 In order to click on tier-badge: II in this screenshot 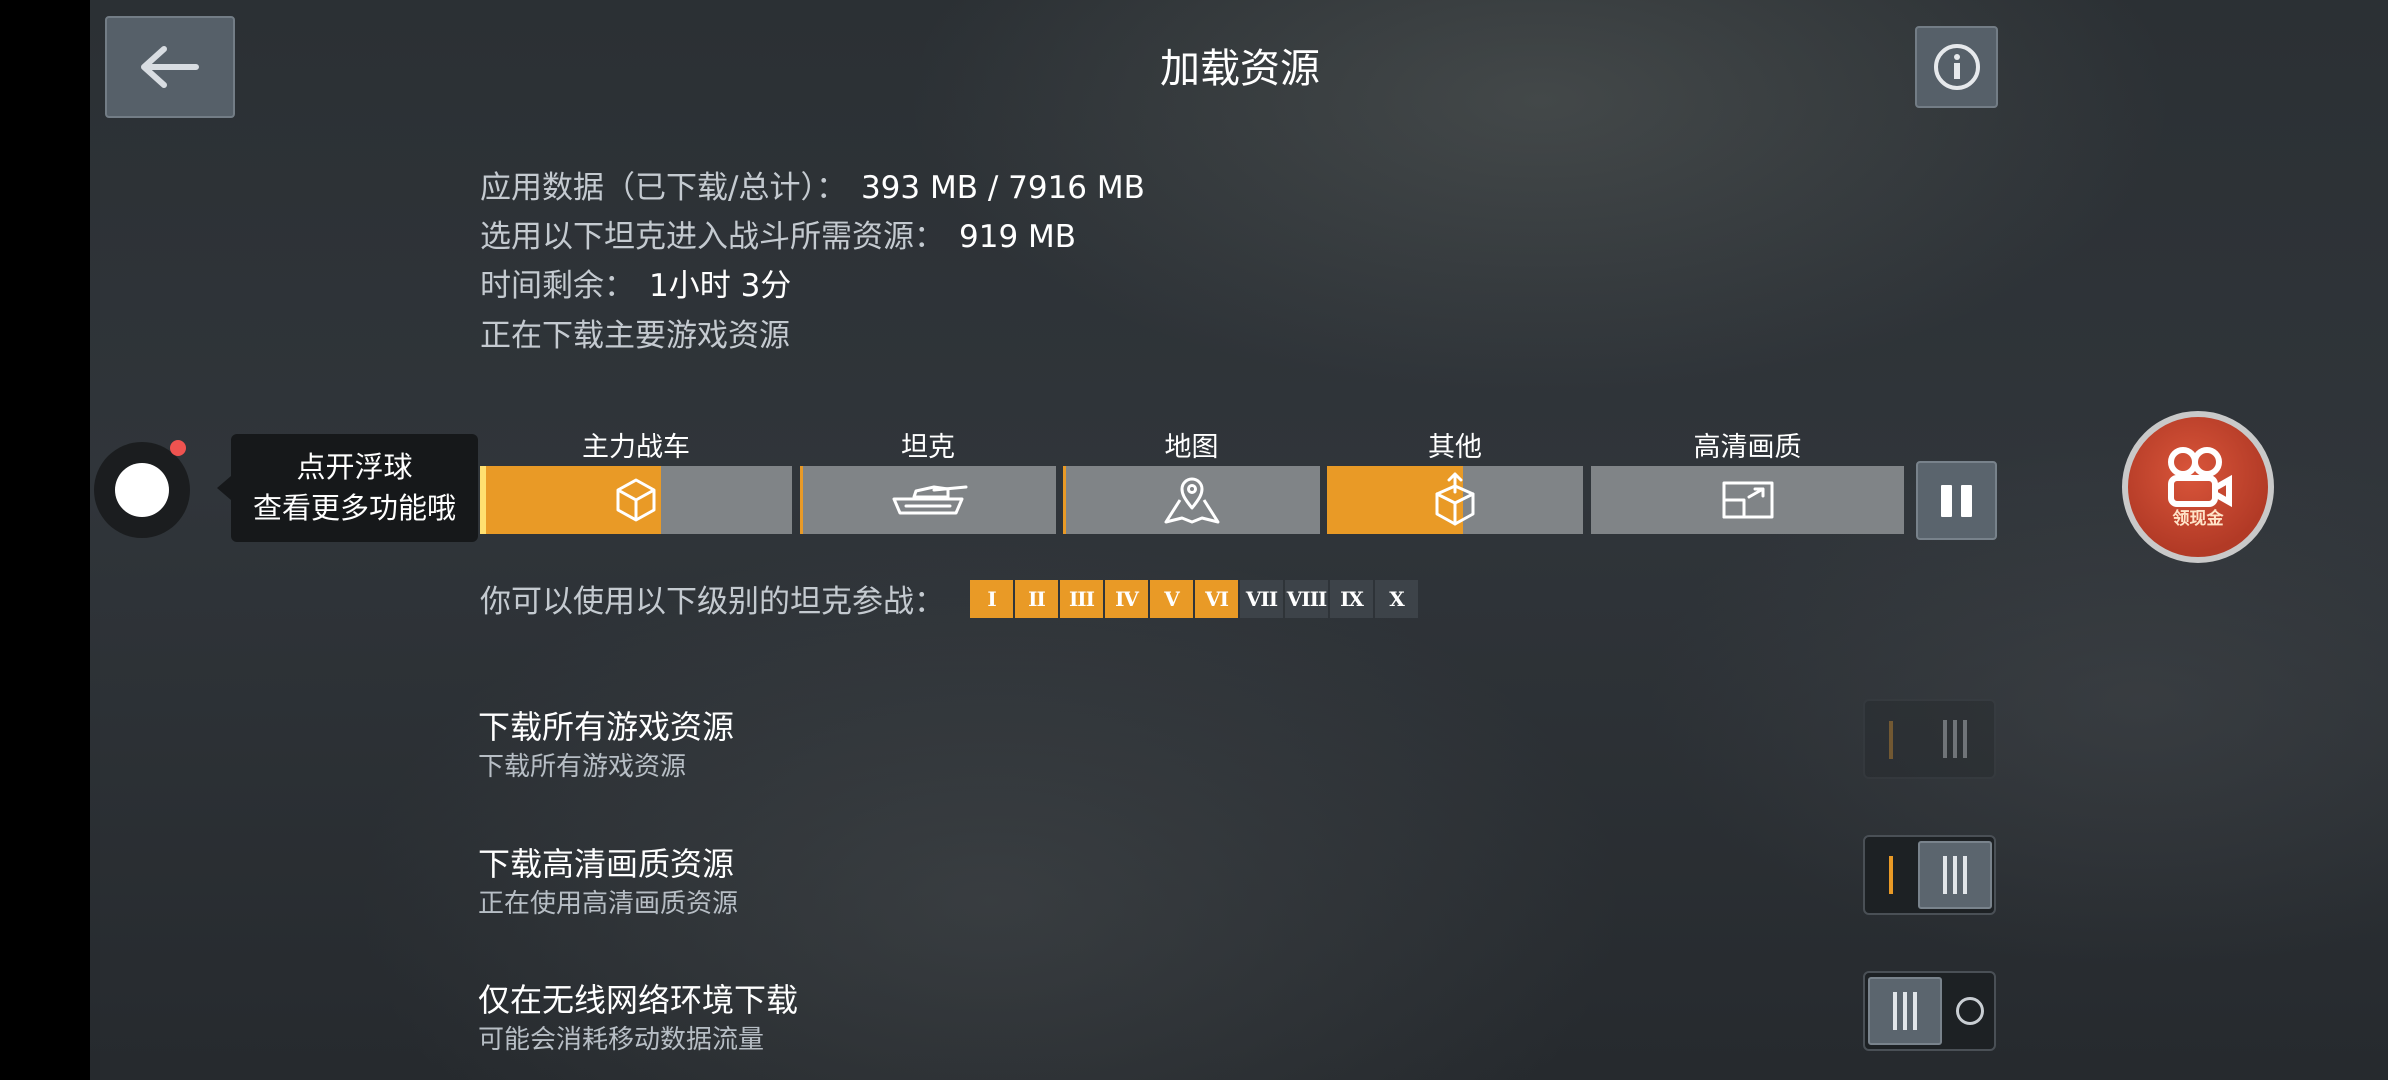, I will do `click(1036, 599)`.